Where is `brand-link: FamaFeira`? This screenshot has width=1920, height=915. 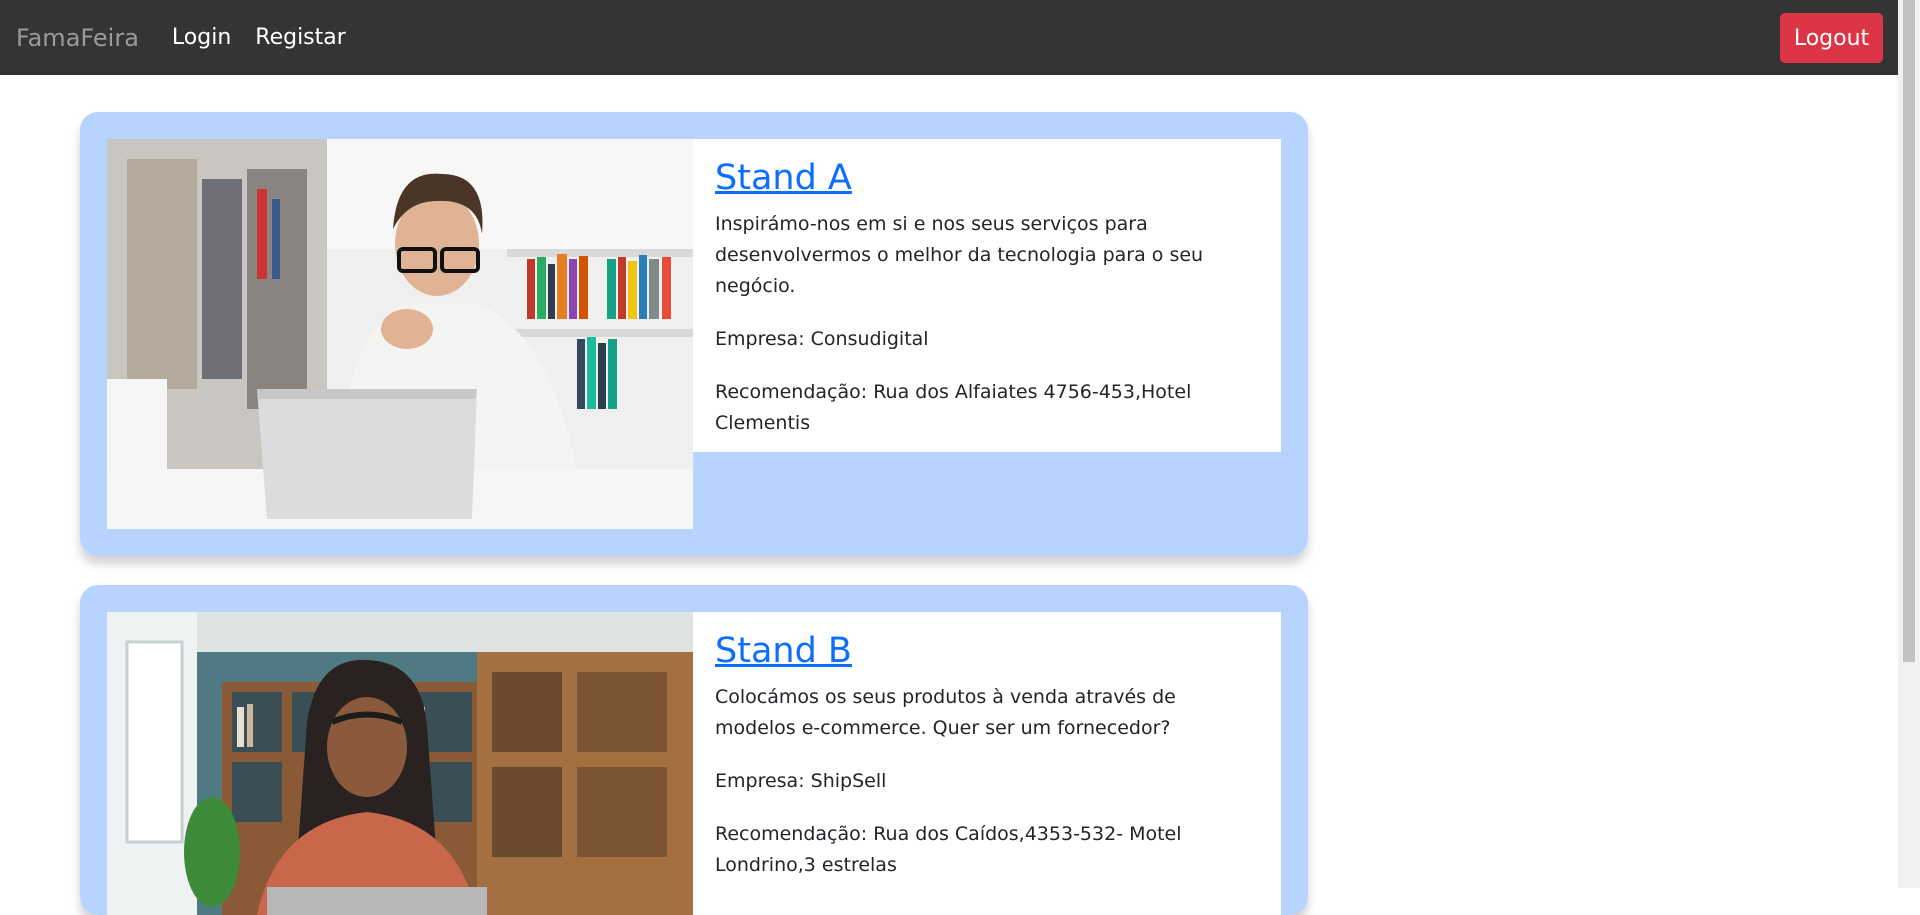
brand-link: FamaFeira is located at coordinates (77, 38).